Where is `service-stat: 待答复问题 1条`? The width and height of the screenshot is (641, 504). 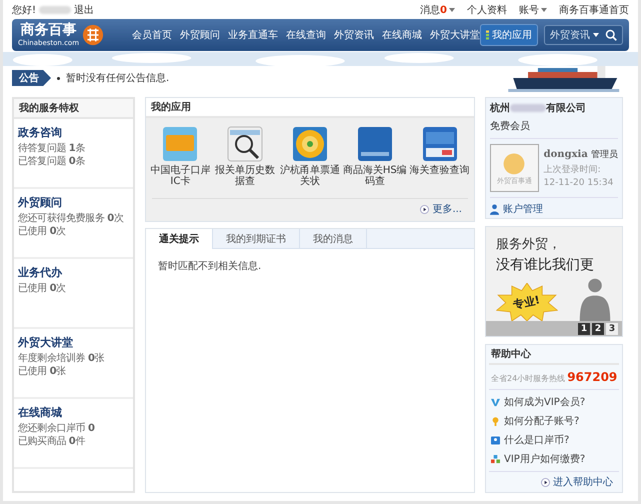 service-stat: 待答复问题 1条 is located at coordinates (52, 148).